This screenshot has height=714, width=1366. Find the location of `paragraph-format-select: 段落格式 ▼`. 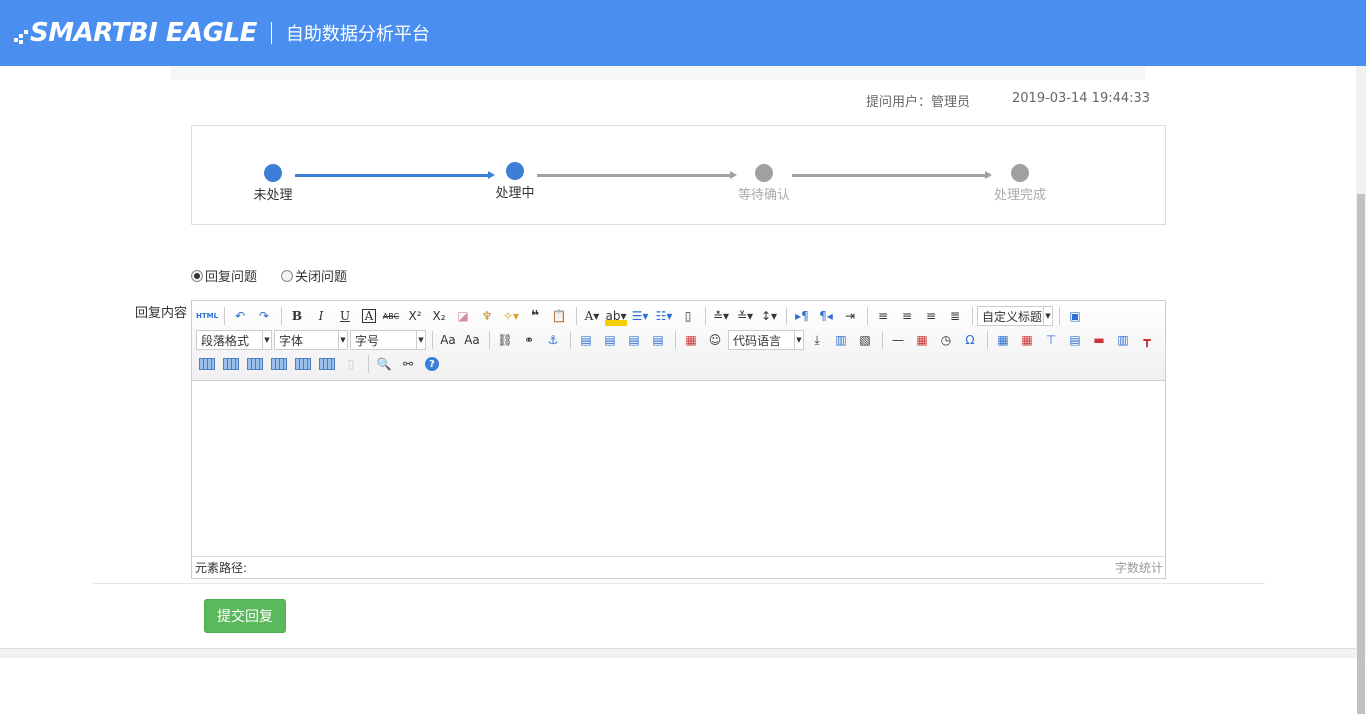

paragraph-format-select: 段落格式 ▼ is located at coordinates (234, 340).